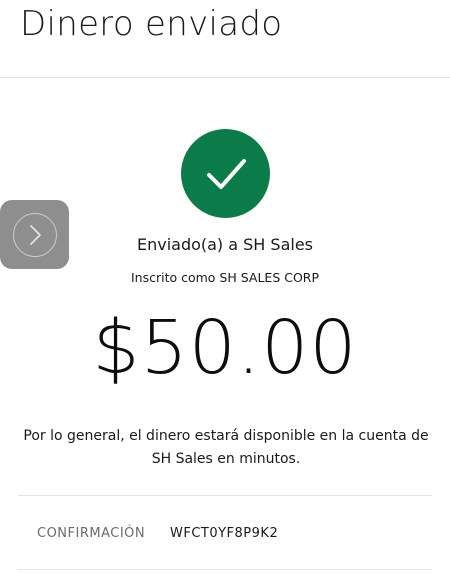 This screenshot has width=450, height=573. Describe the element at coordinates (225, 77) in the screenshot. I see `header-divider` at that location.